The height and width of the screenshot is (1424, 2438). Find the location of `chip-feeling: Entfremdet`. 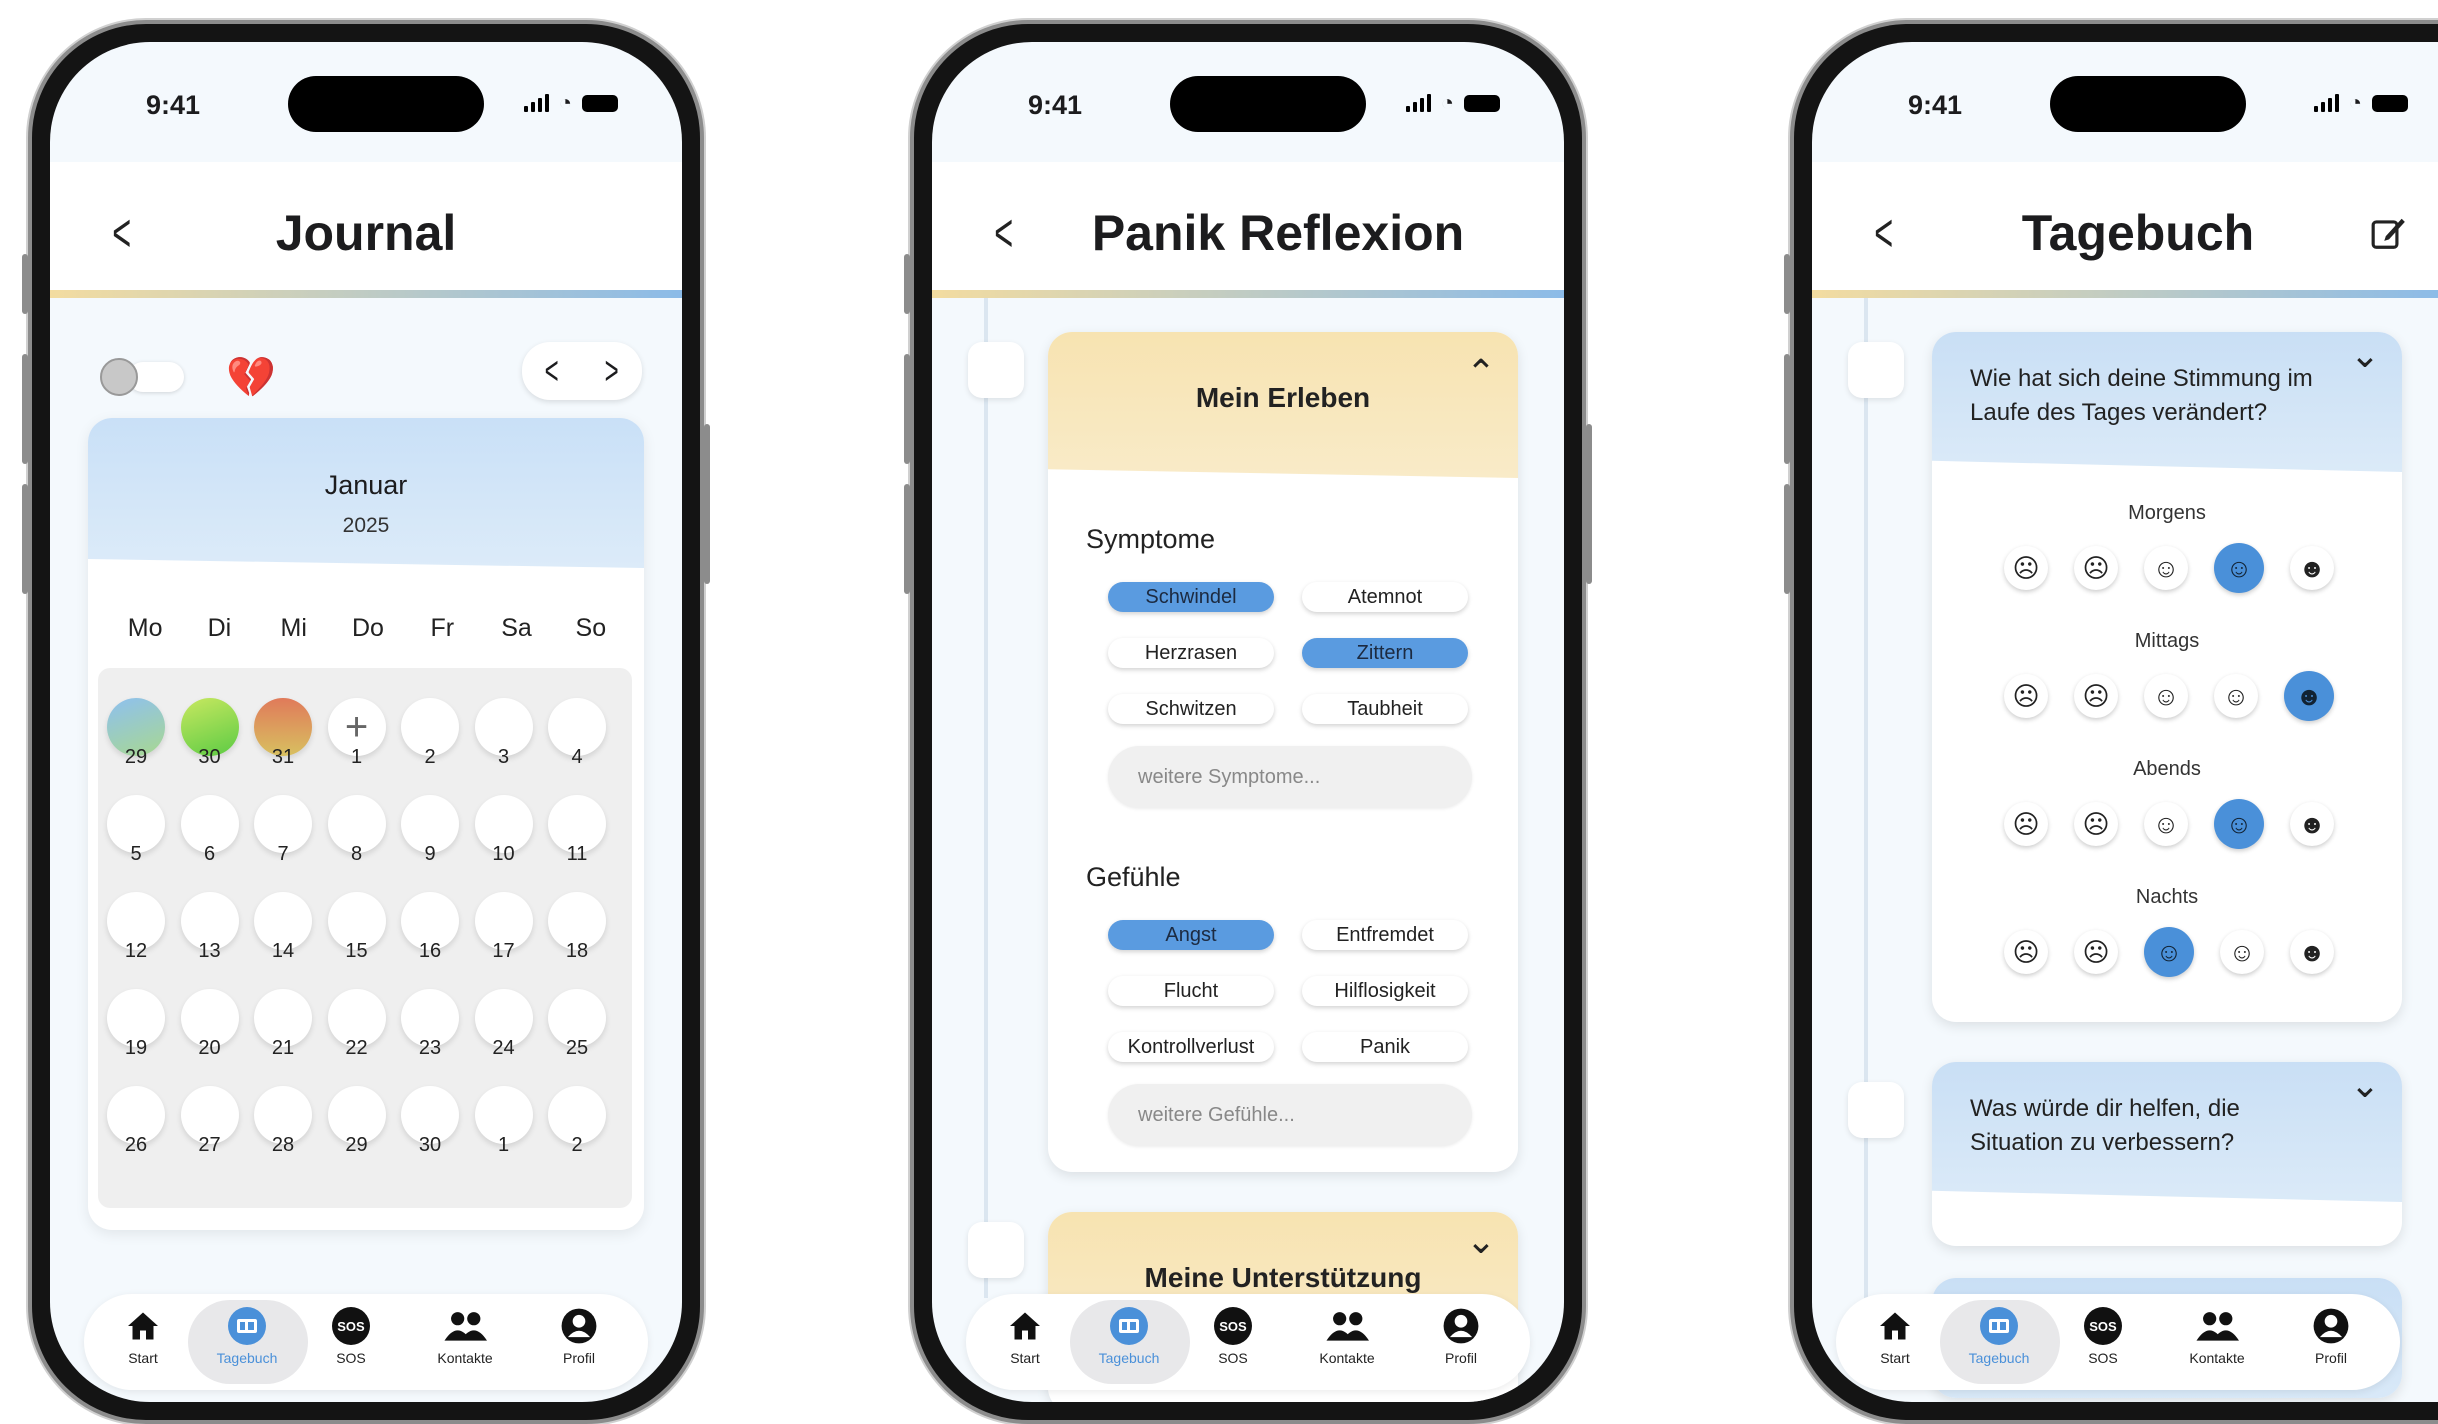

chip-feeling: Entfremdet is located at coordinates (1385, 935).